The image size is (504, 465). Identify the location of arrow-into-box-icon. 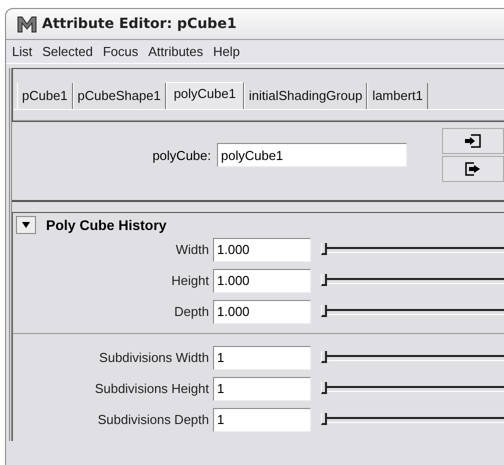
(473, 141).